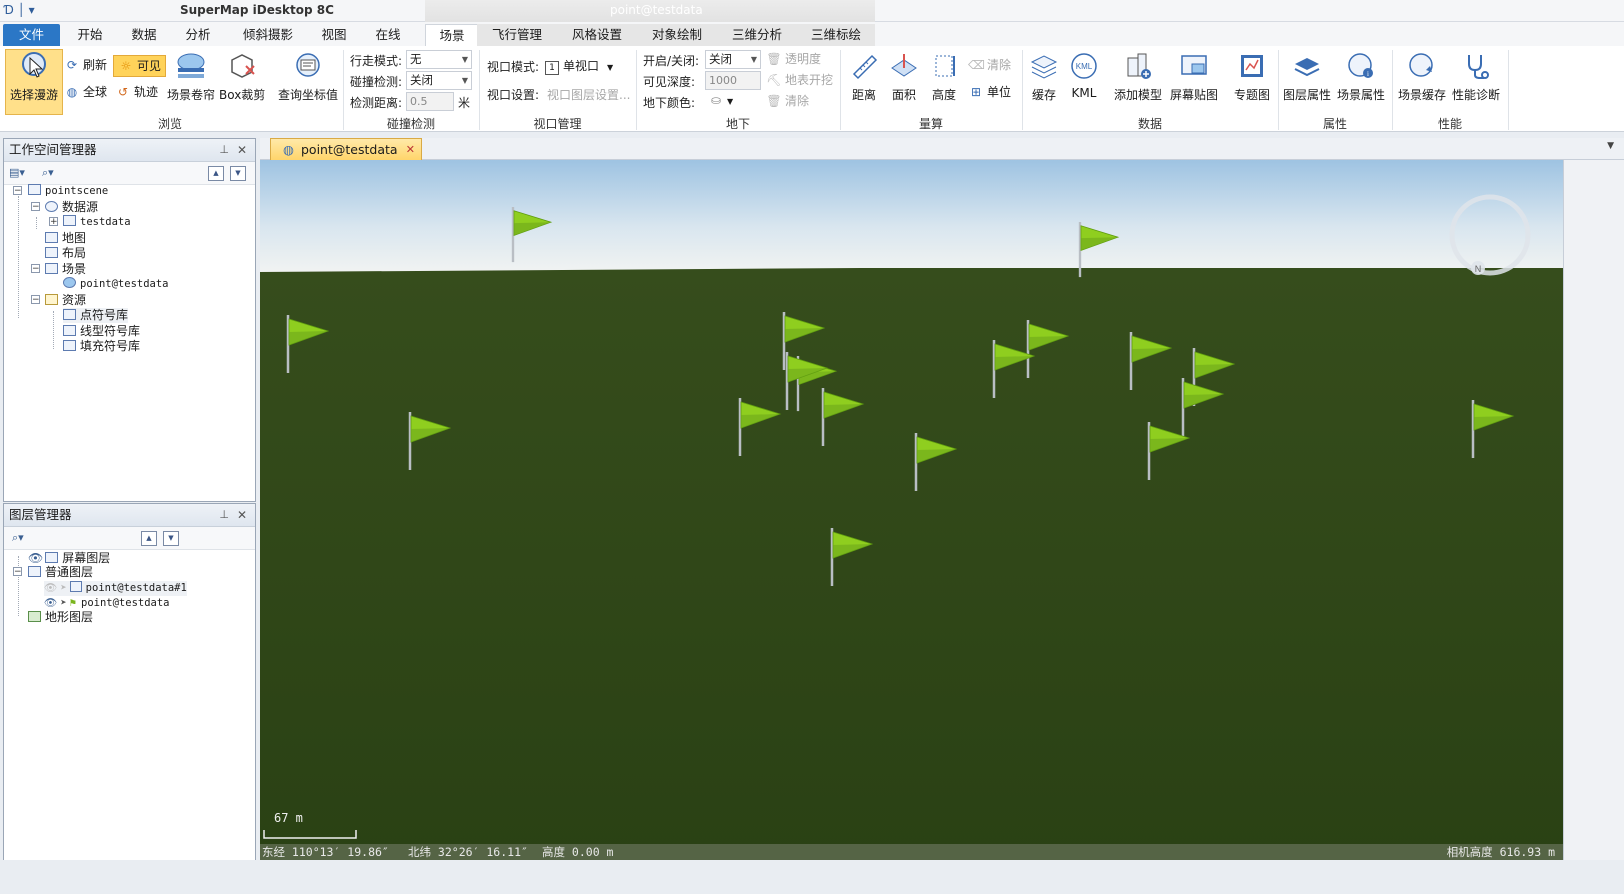  I want to click on tree-item-scene: 场景, so click(65, 269).